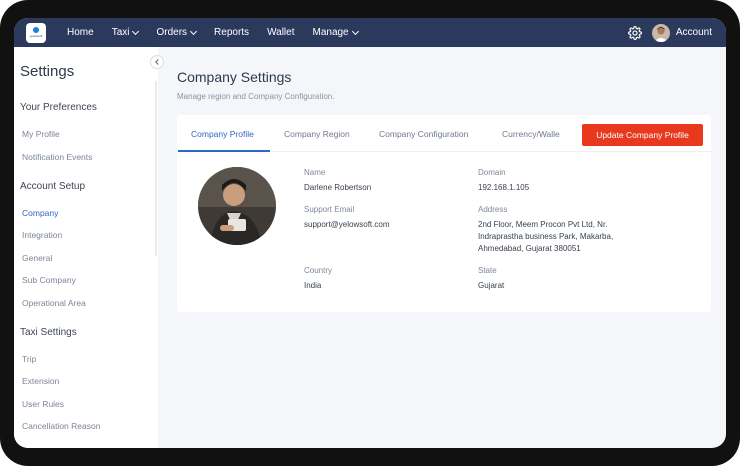 This screenshot has height=466, width=740. Describe the element at coordinates (318, 270) in the screenshot. I see `country-label: Country` at that location.